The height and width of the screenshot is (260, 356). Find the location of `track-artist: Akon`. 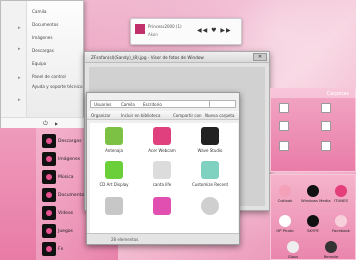

track-artist: Akon is located at coordinates (153, 34).